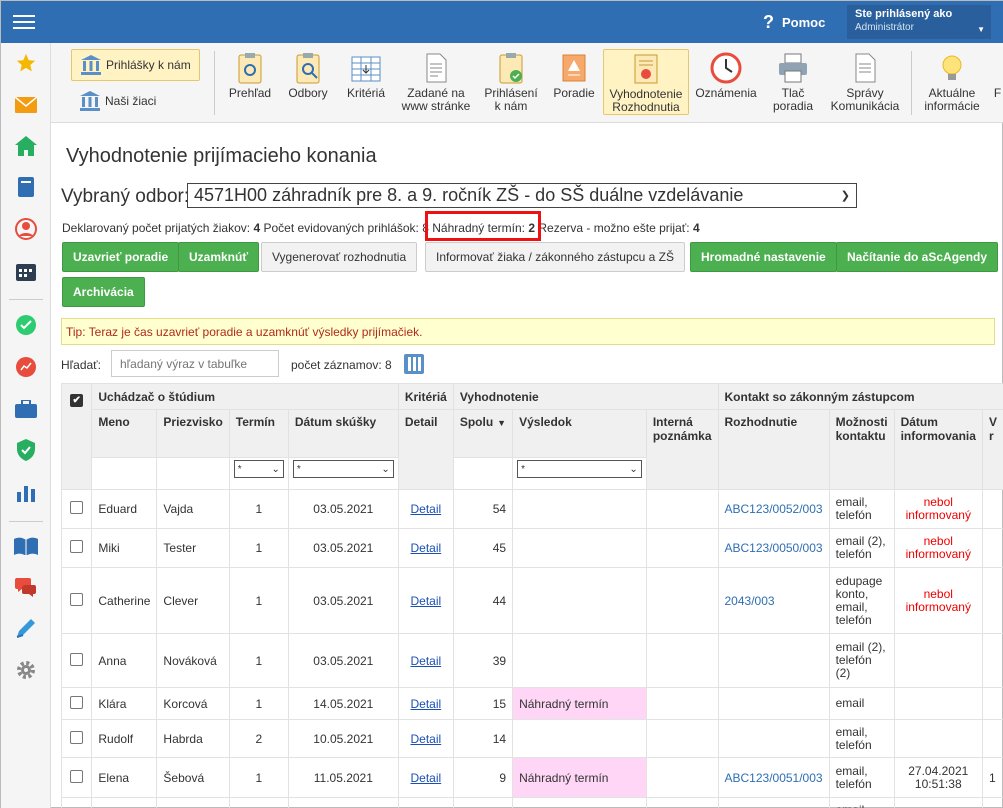 This screenshot has width=1003, height=808. I want to click on cell-informovanie: 27.04.2021 10:51:38, so click(938, 777).